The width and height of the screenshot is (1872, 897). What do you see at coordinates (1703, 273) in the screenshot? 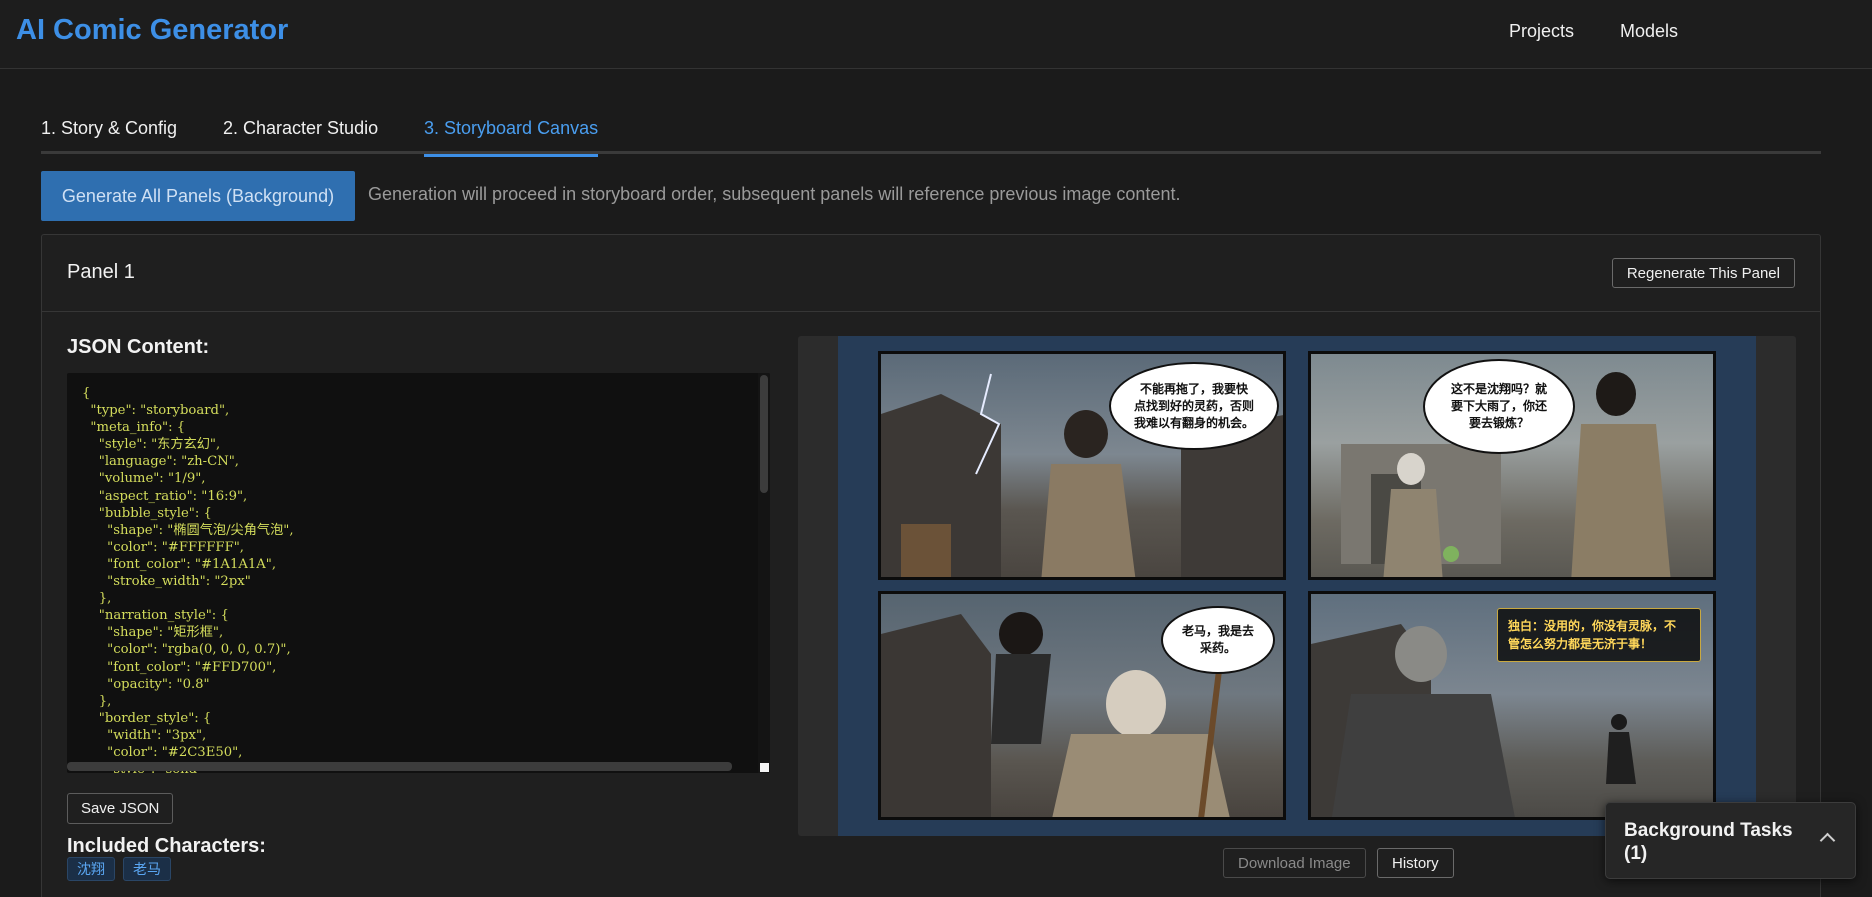
I see `regenerate-panel-button: Regenerate This Panel` at bounding box center [1703, 273].